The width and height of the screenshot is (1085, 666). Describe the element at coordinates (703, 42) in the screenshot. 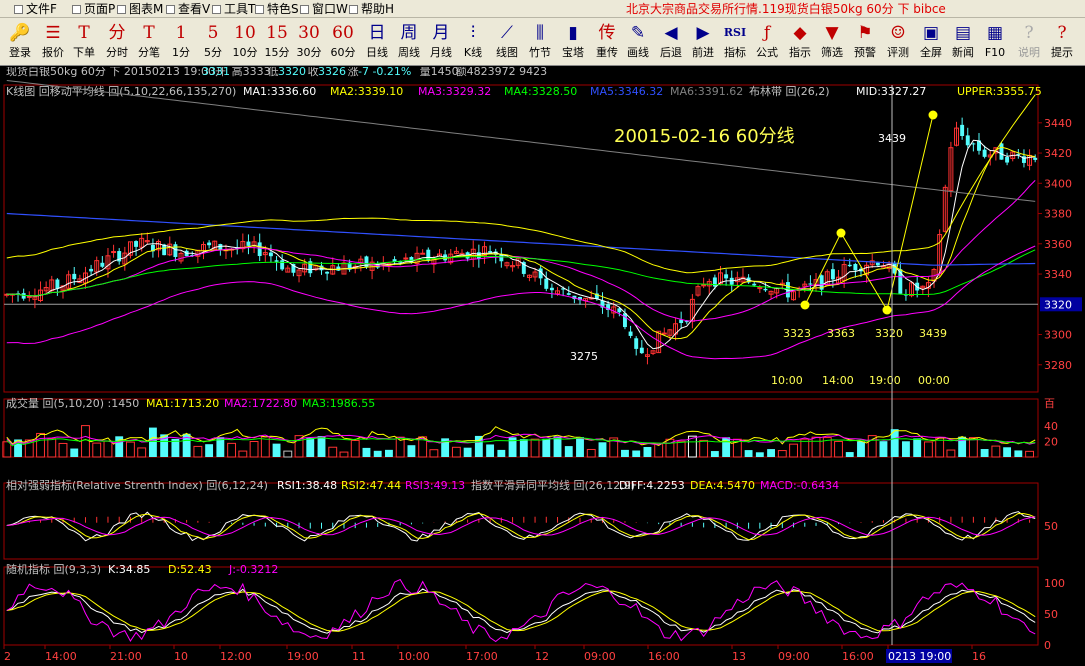

I see `toolbar-fwd-button: ▶ 前进` at that location.